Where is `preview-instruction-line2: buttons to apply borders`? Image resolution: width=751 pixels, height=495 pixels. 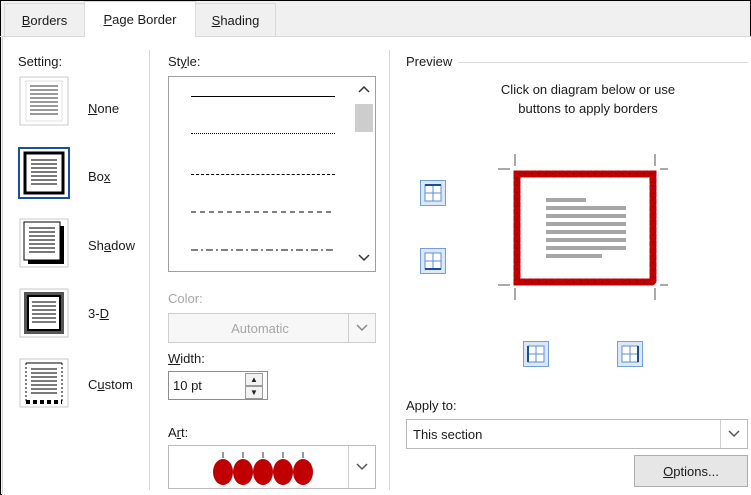
preview-instruction-line2: buttons to apply borders is located at coordinates (588, 108).